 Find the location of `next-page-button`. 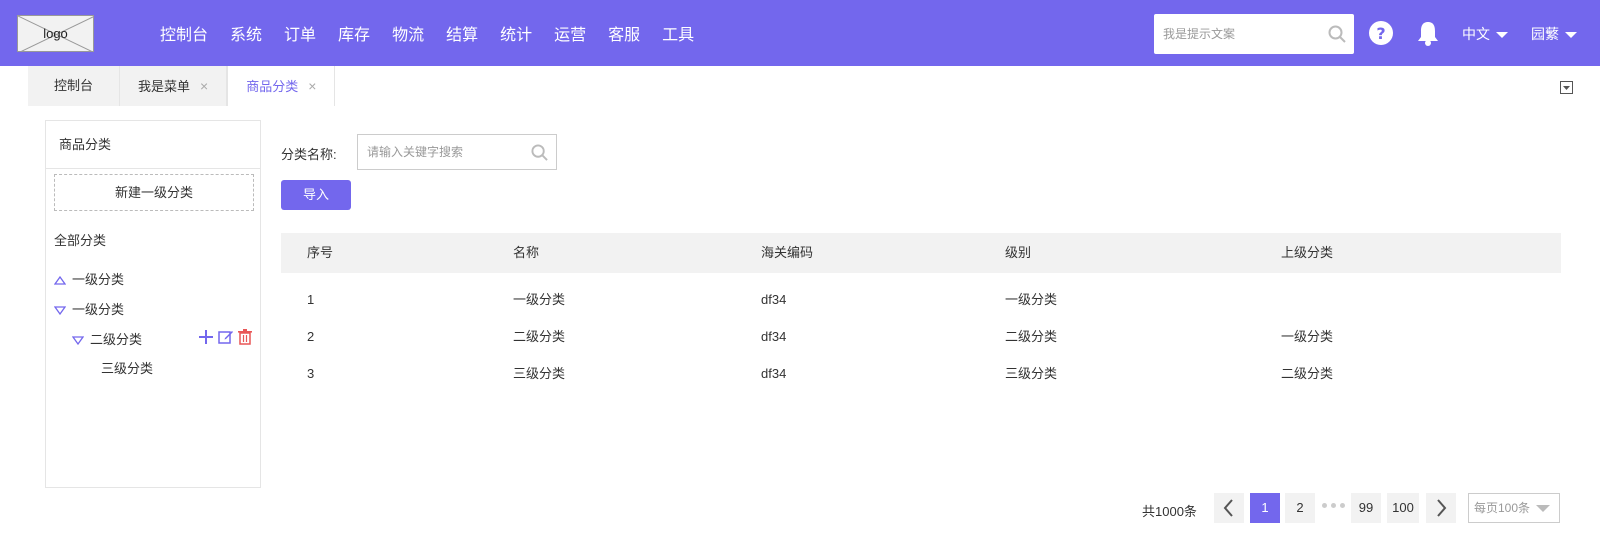

next-page-button is located at coordinates (1441, 508).